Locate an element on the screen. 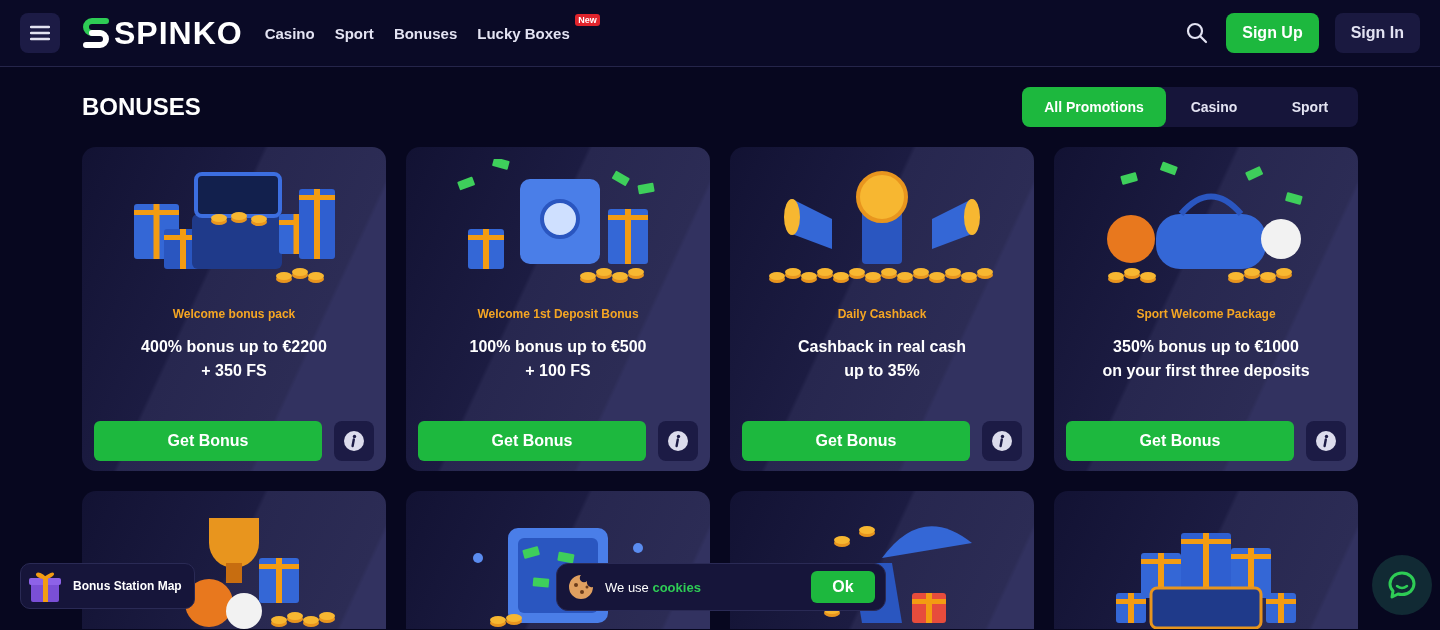 The width and height of the screenshot is (1440, 630). bonus-category: Welcome 1st Deposit Bonus is located at coordinates (558, 314).